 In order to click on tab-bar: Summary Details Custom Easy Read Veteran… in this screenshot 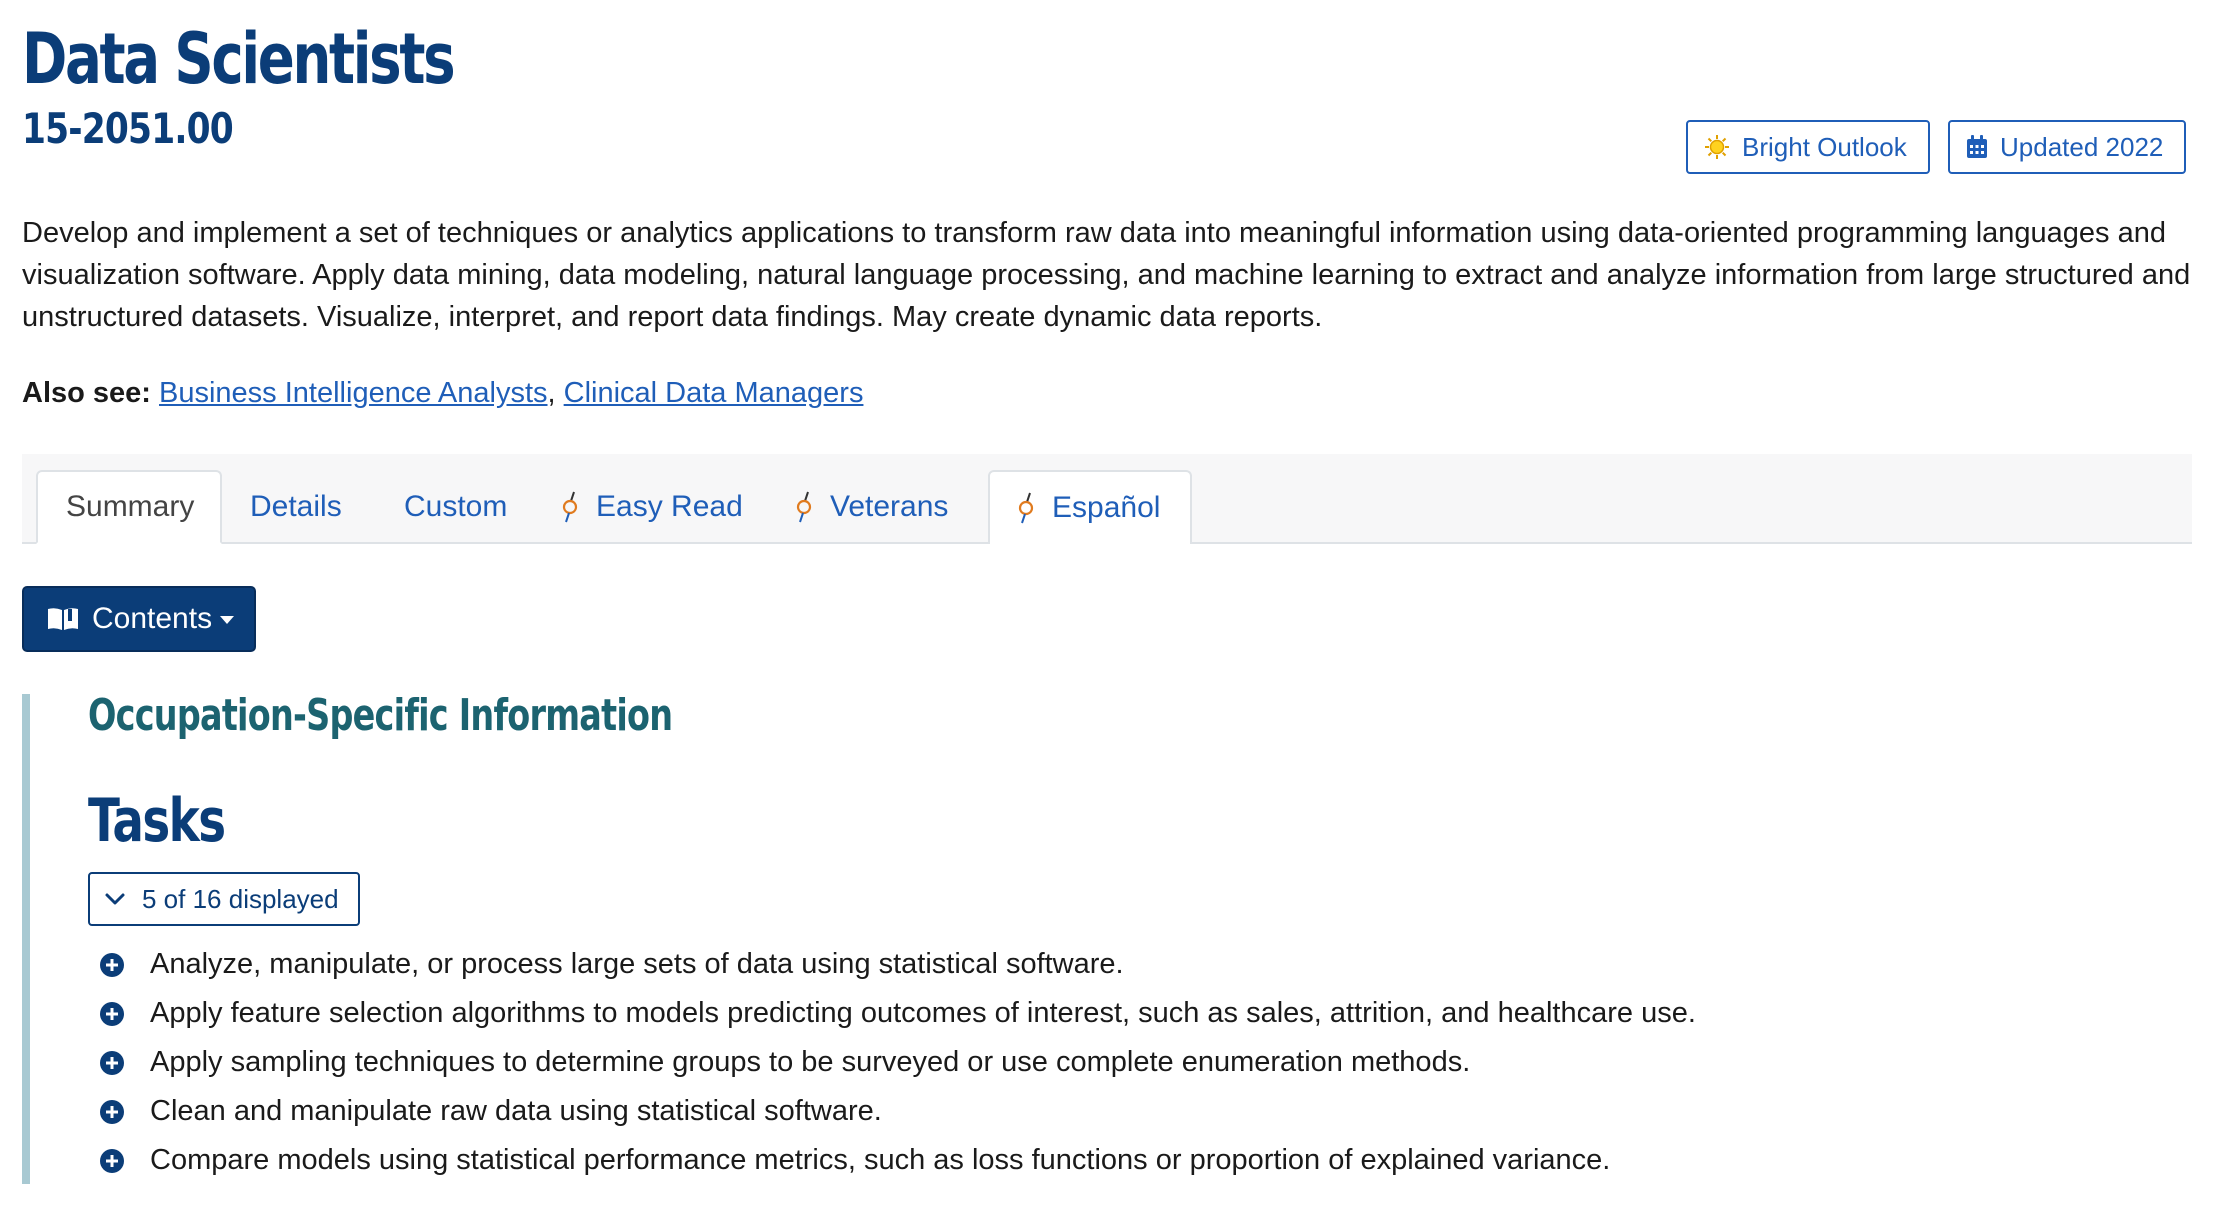, I will do `click(1107, 499)`.